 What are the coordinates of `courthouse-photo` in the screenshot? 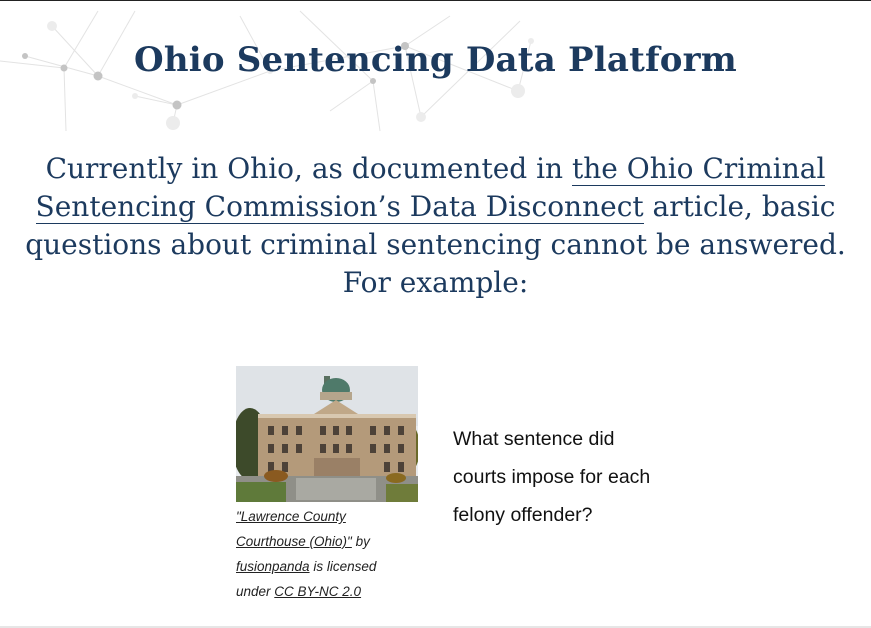 It's located at (327, 434).